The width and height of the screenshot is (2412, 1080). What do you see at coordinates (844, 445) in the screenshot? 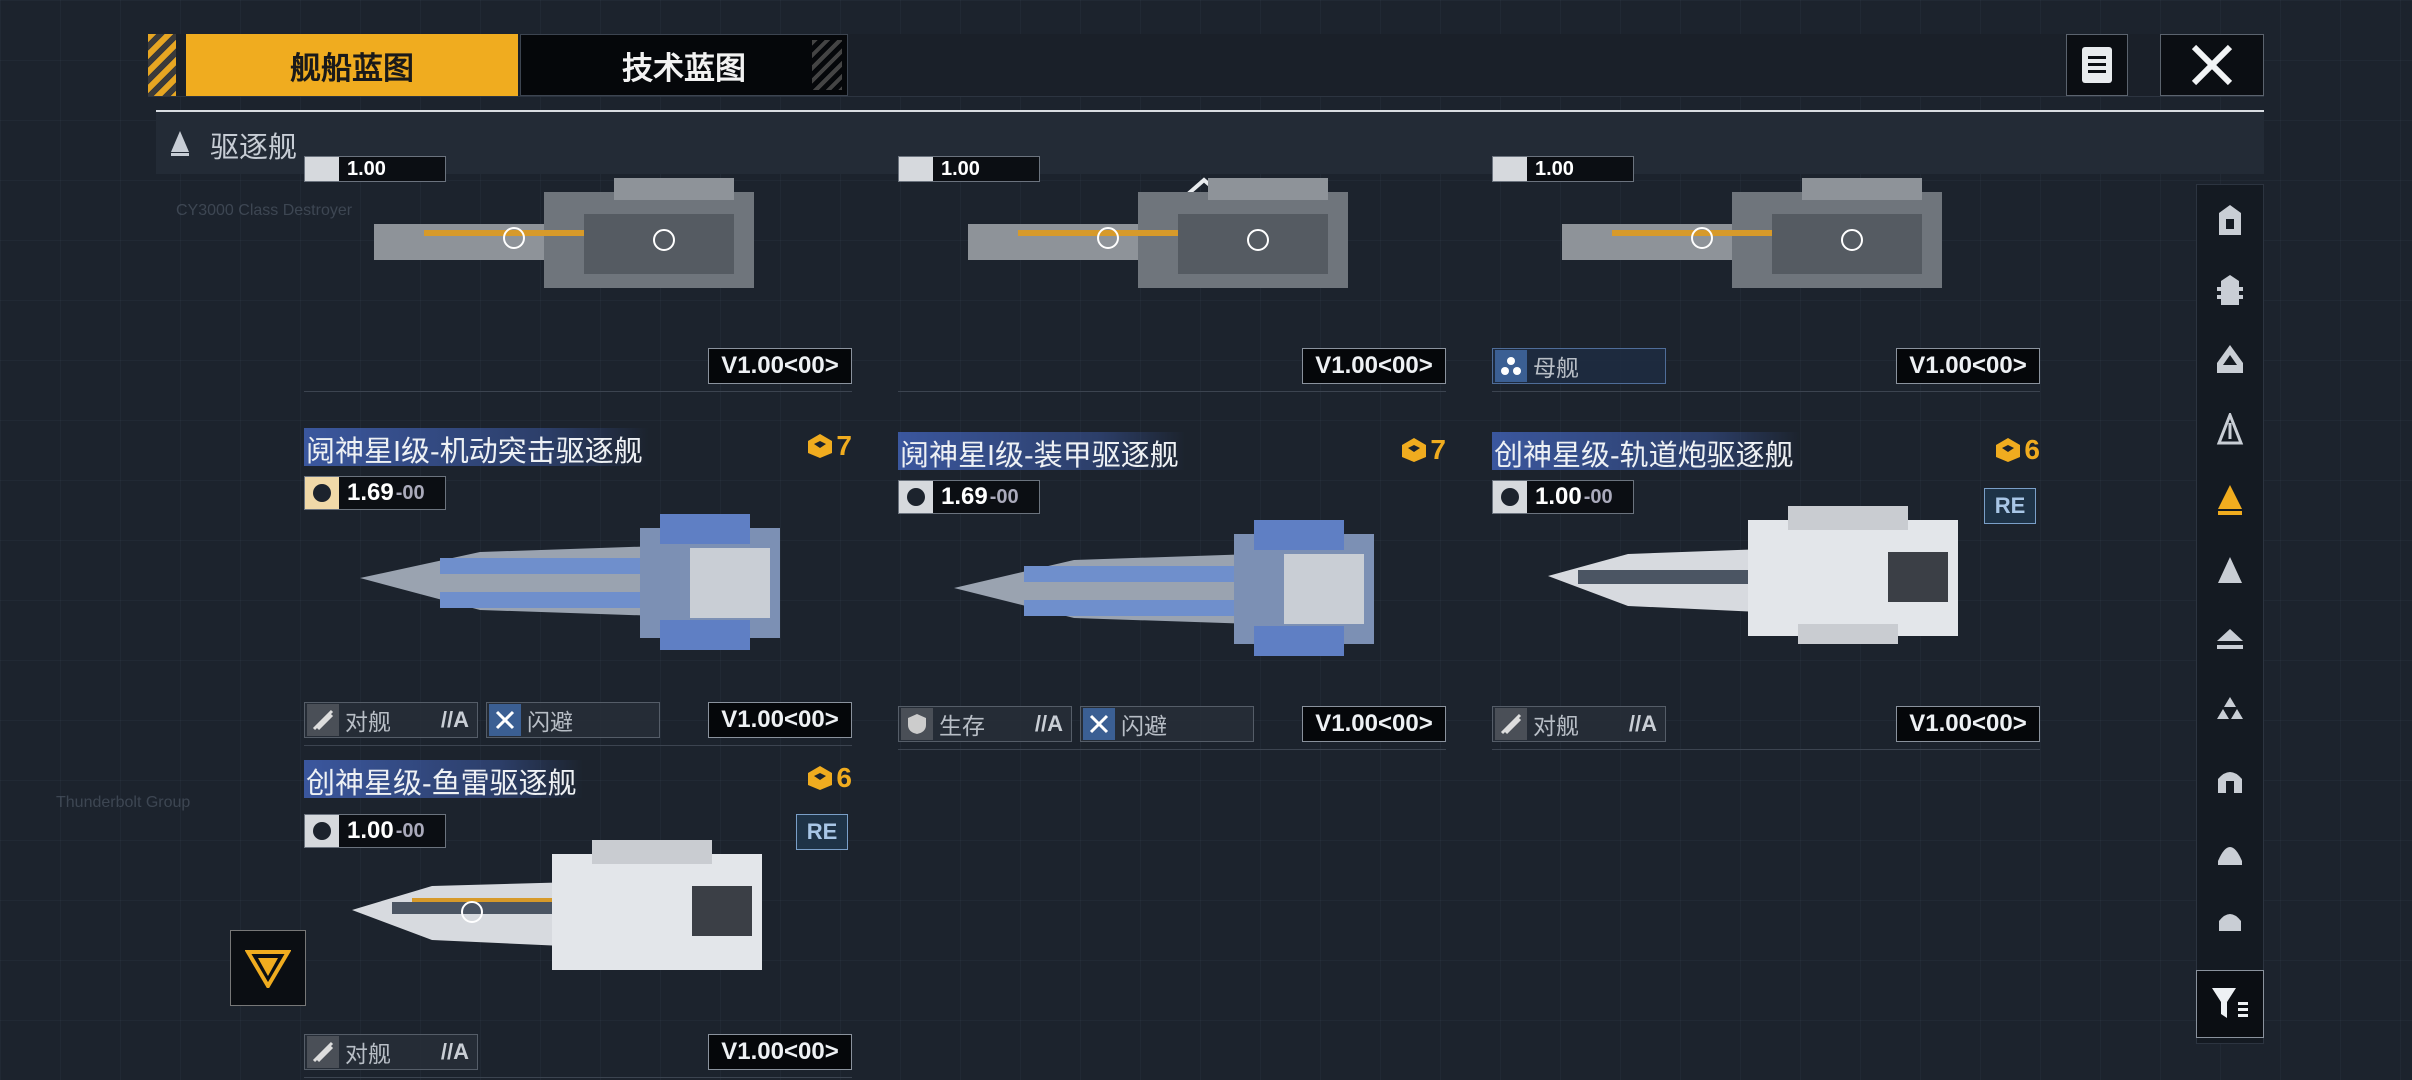
I see `rank-value: 7` at bounding box center [844, 445].